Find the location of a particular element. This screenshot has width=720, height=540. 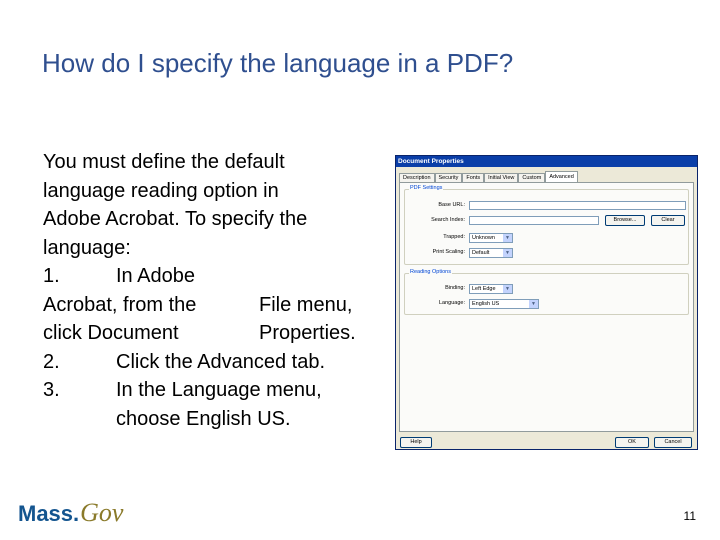

trapped-value: Unknown is located at coordinates (483, 238).